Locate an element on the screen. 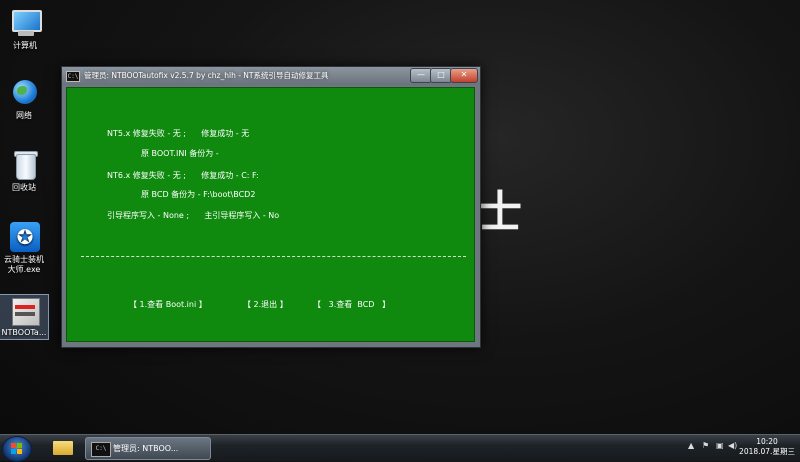  desktop-icon-label: 网络 is located at coordinates (24, 115).